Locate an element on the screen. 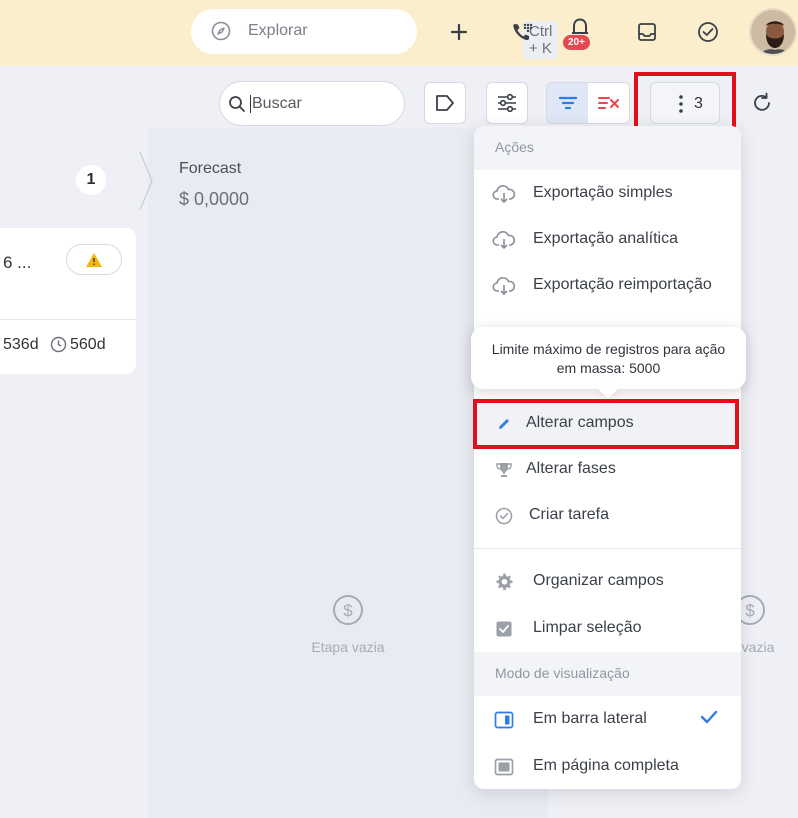  menu-item-label: Limpar seleção is located at coordinates (587, 627).